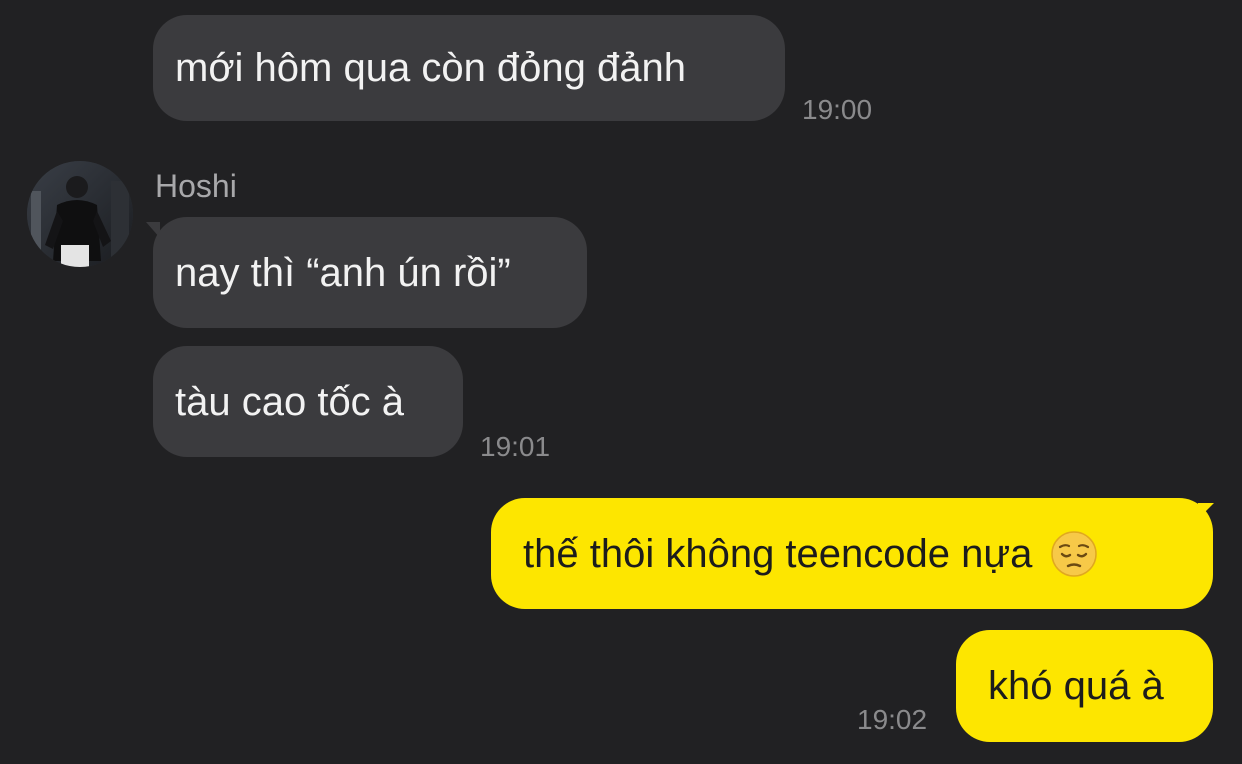 The image size is (1242, 764). I want to click on pensive-face-icon, so click(1074, 553).